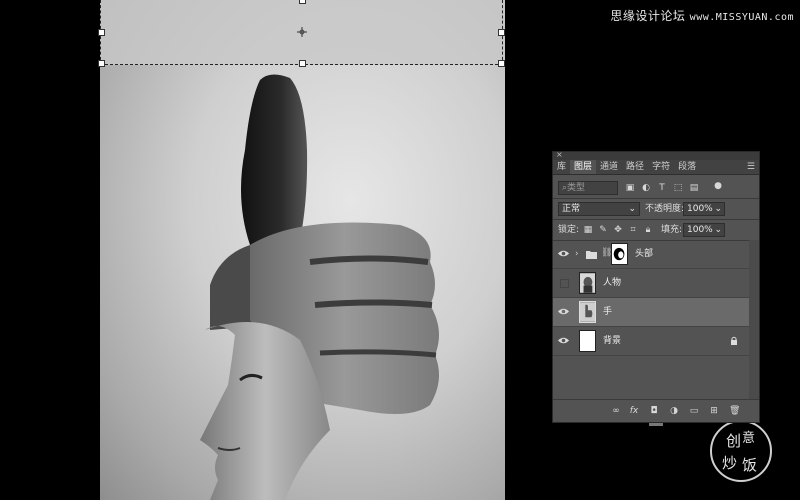  What do you see at coordinates (700, 230) in the screenshot?
I see `fill-value: 100%` at bounding box center [700, 230].